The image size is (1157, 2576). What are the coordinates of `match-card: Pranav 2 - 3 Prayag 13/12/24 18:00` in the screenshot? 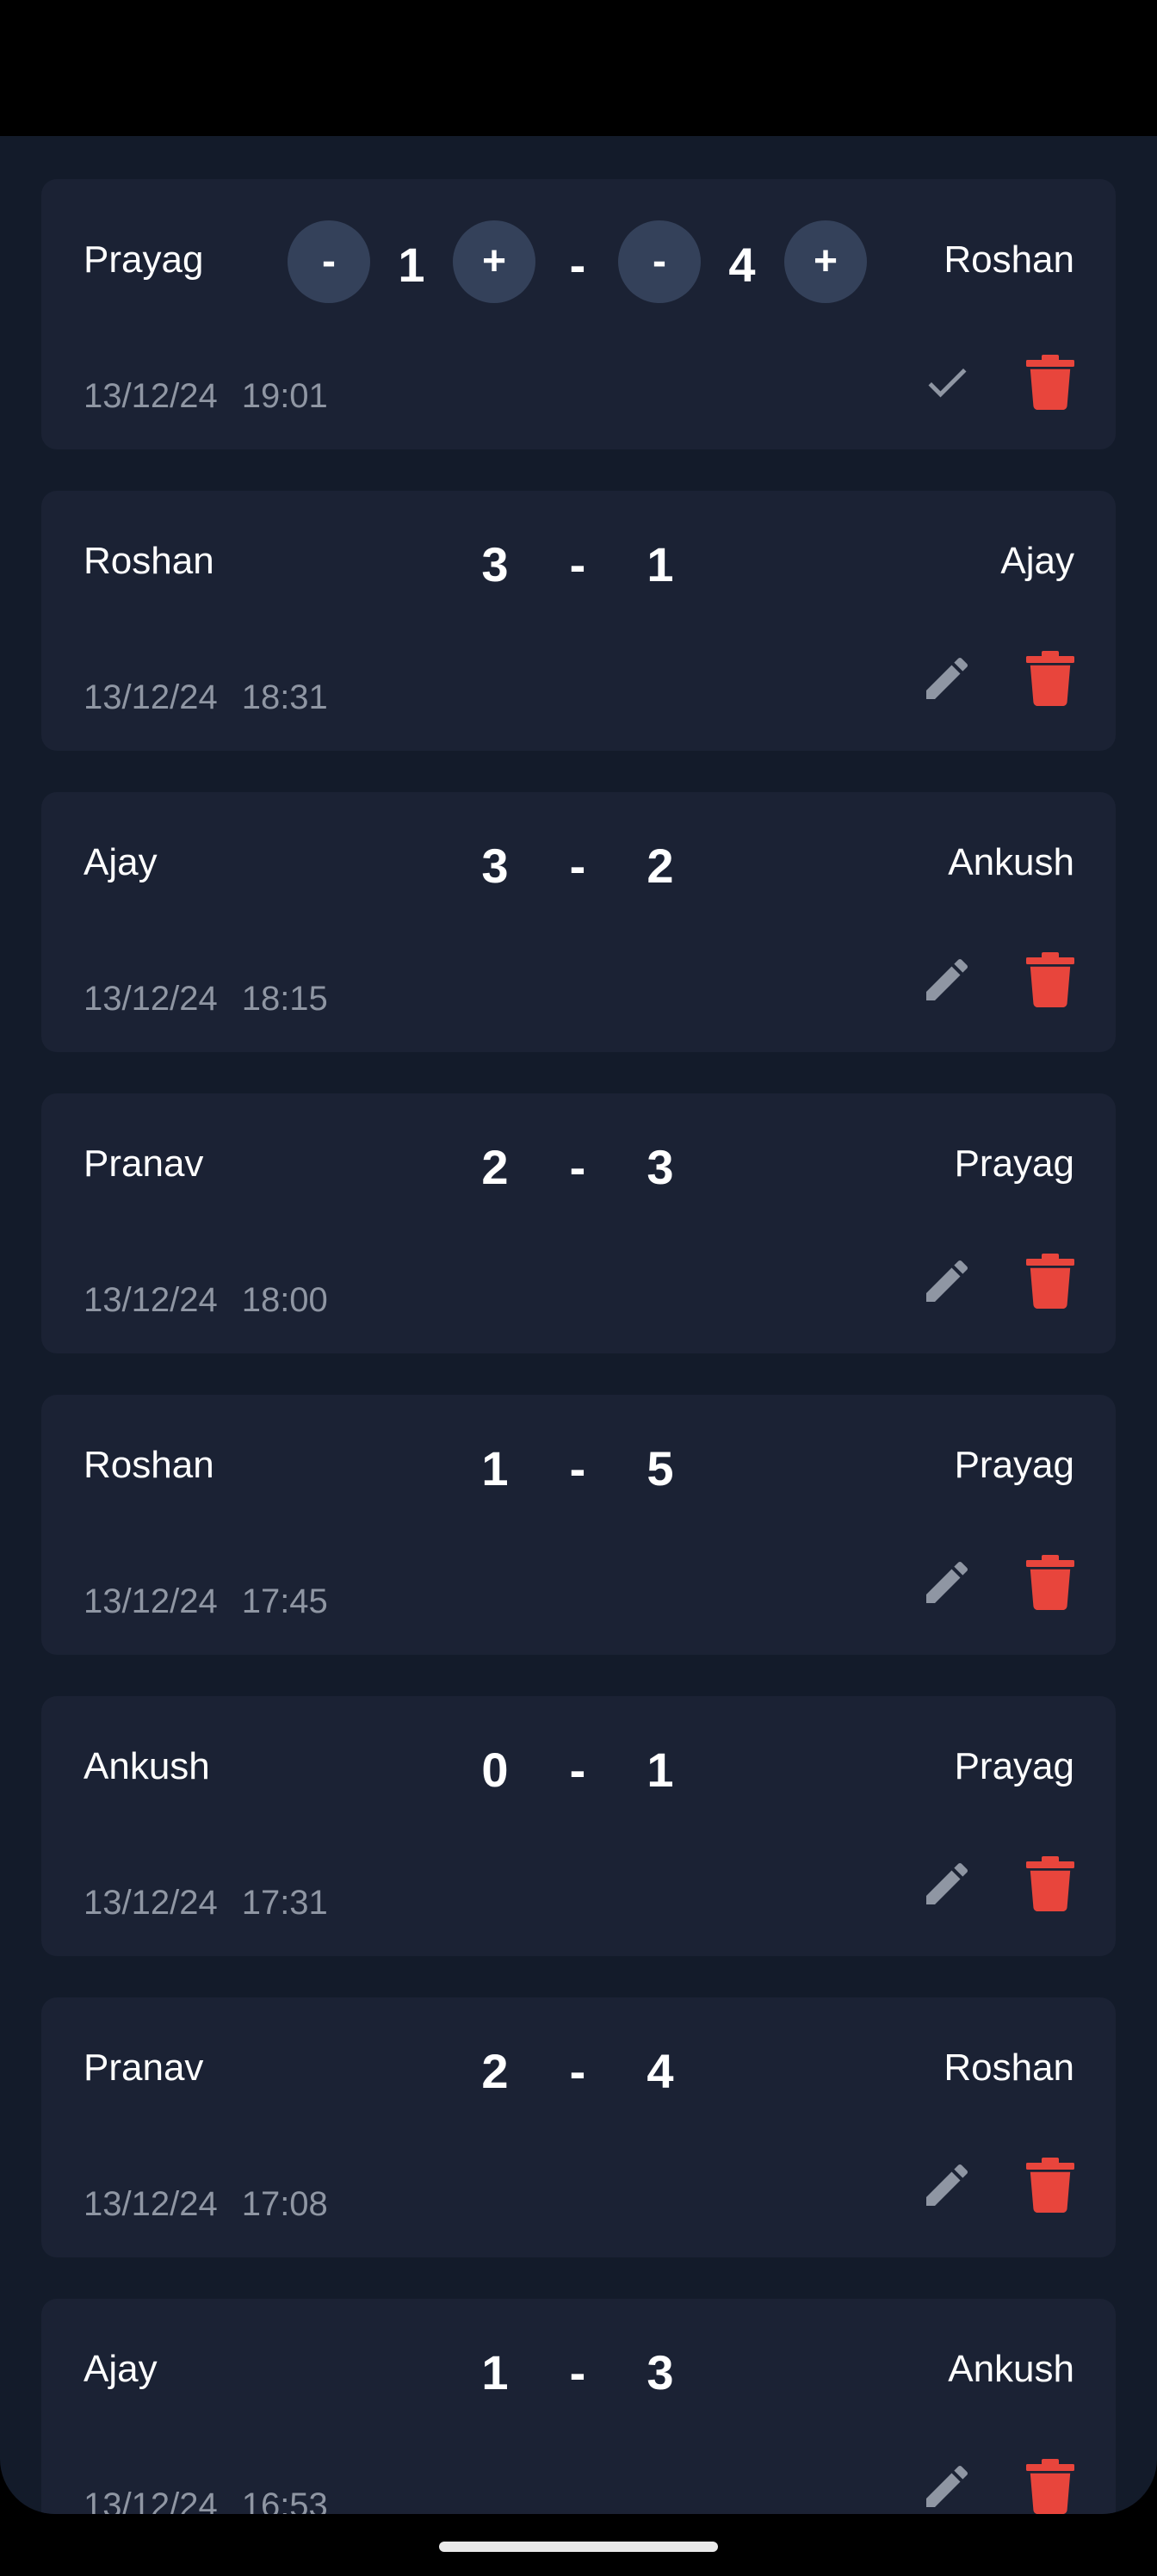 It's located at (579, 1223).